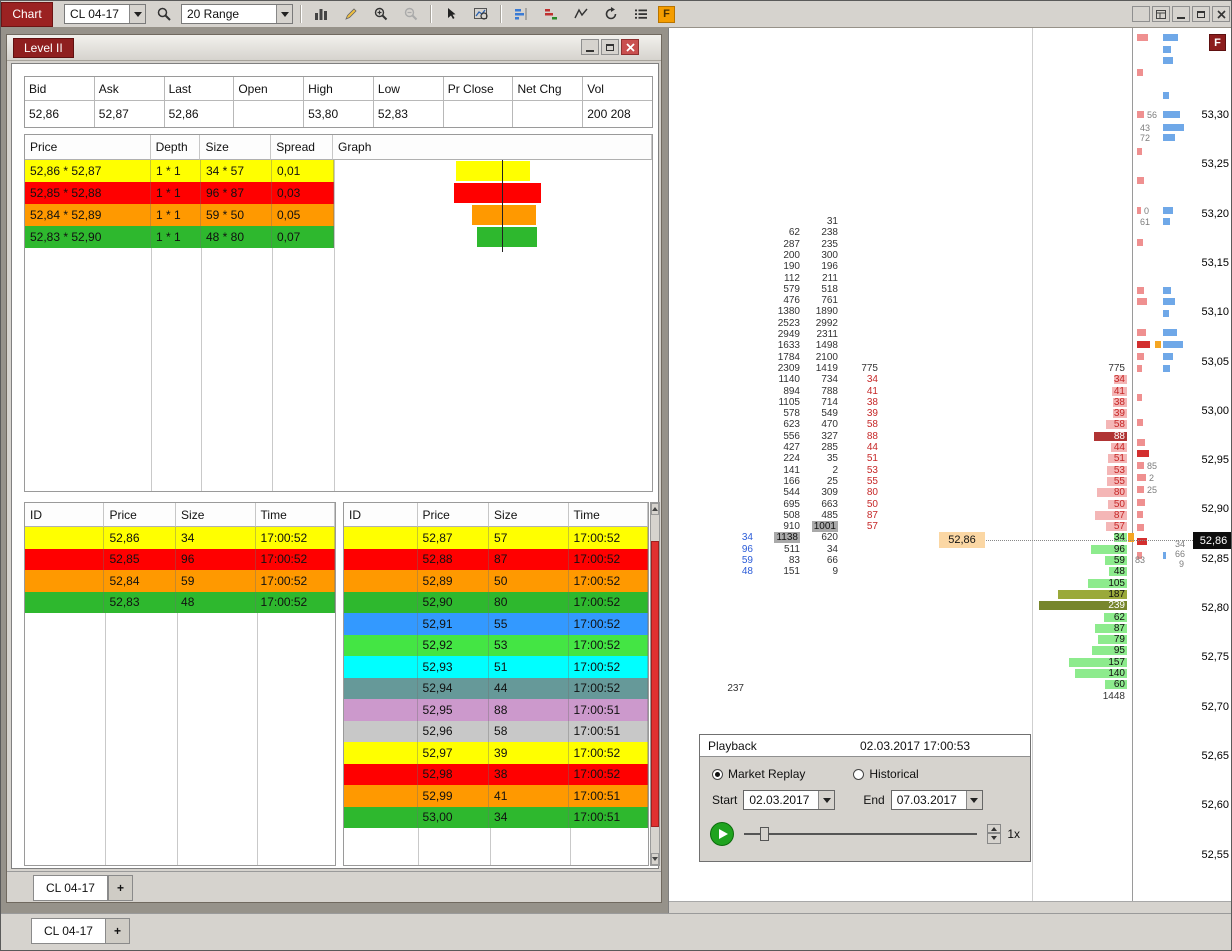 This screenshot has width=1232, height=951. I want to click on speed-spinner, so click(994, 834).